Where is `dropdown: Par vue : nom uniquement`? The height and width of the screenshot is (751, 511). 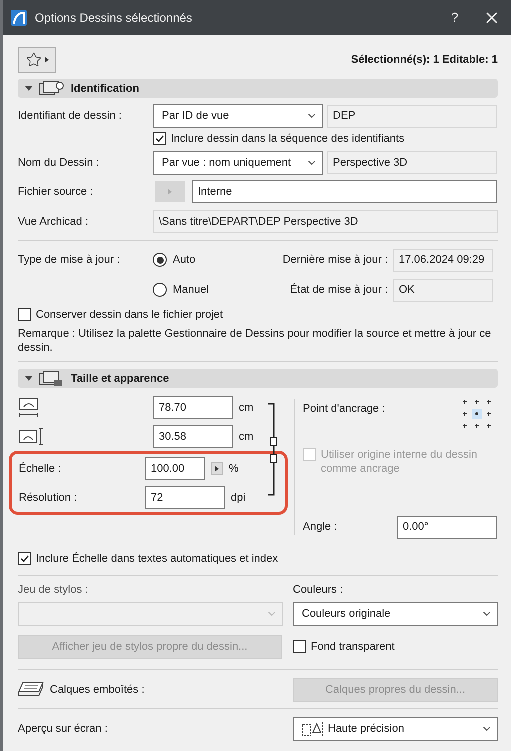
dropdown: Par vue : nom uniquement is located at coordinates (238, 162).